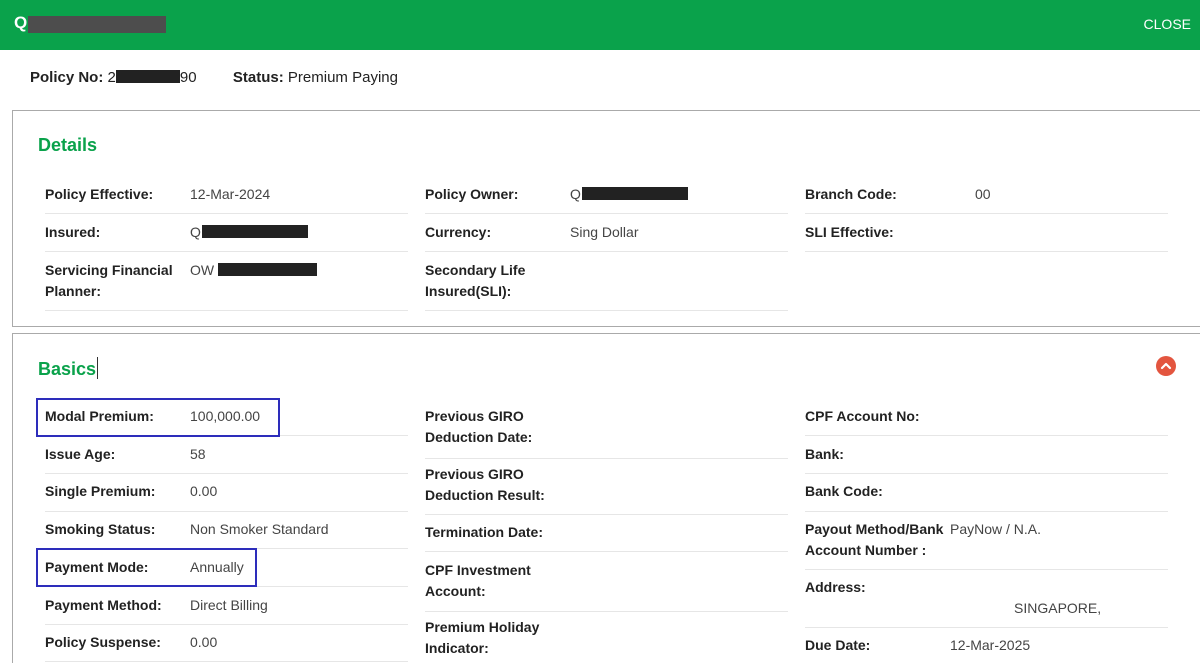  I want to click on currency-value: Sing Dollar, so click(604, 232).